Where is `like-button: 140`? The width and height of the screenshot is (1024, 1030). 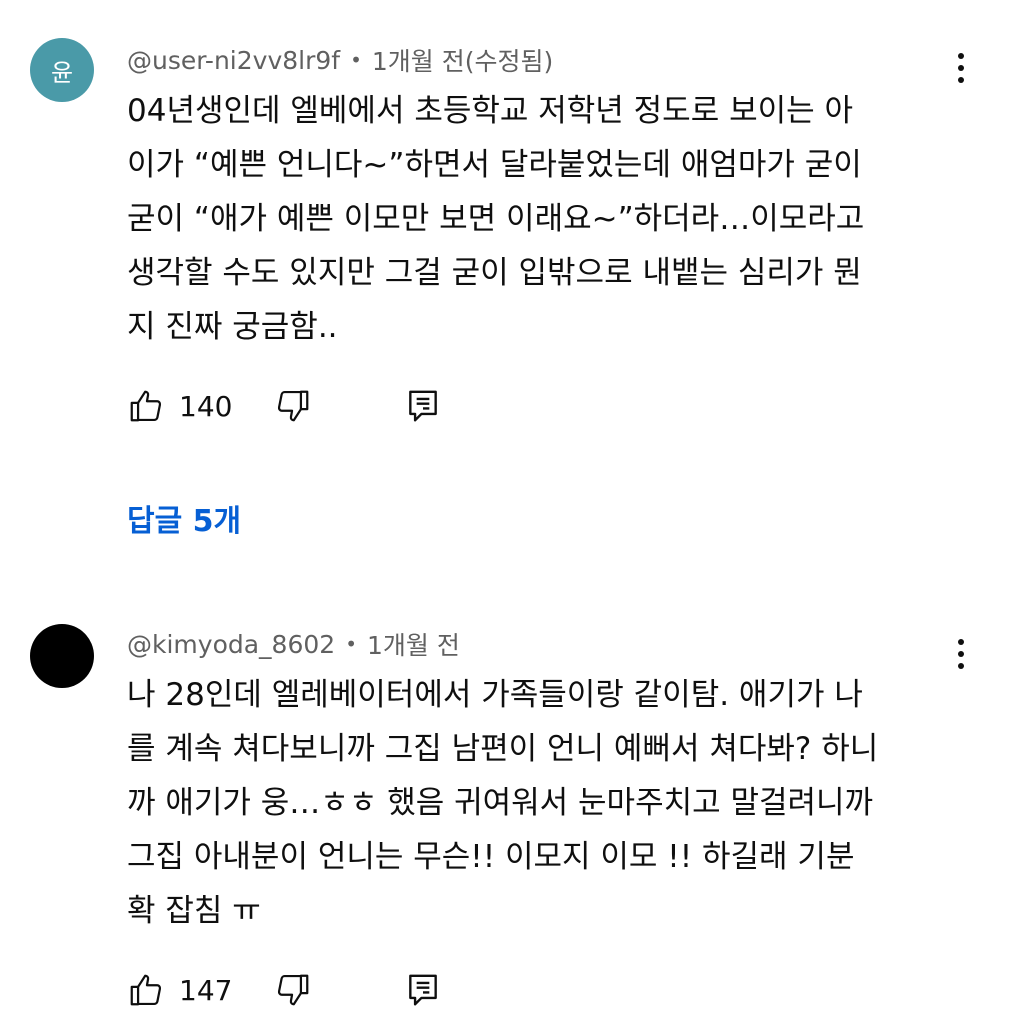 like-button: 140 is located at coordinates (179, 406).